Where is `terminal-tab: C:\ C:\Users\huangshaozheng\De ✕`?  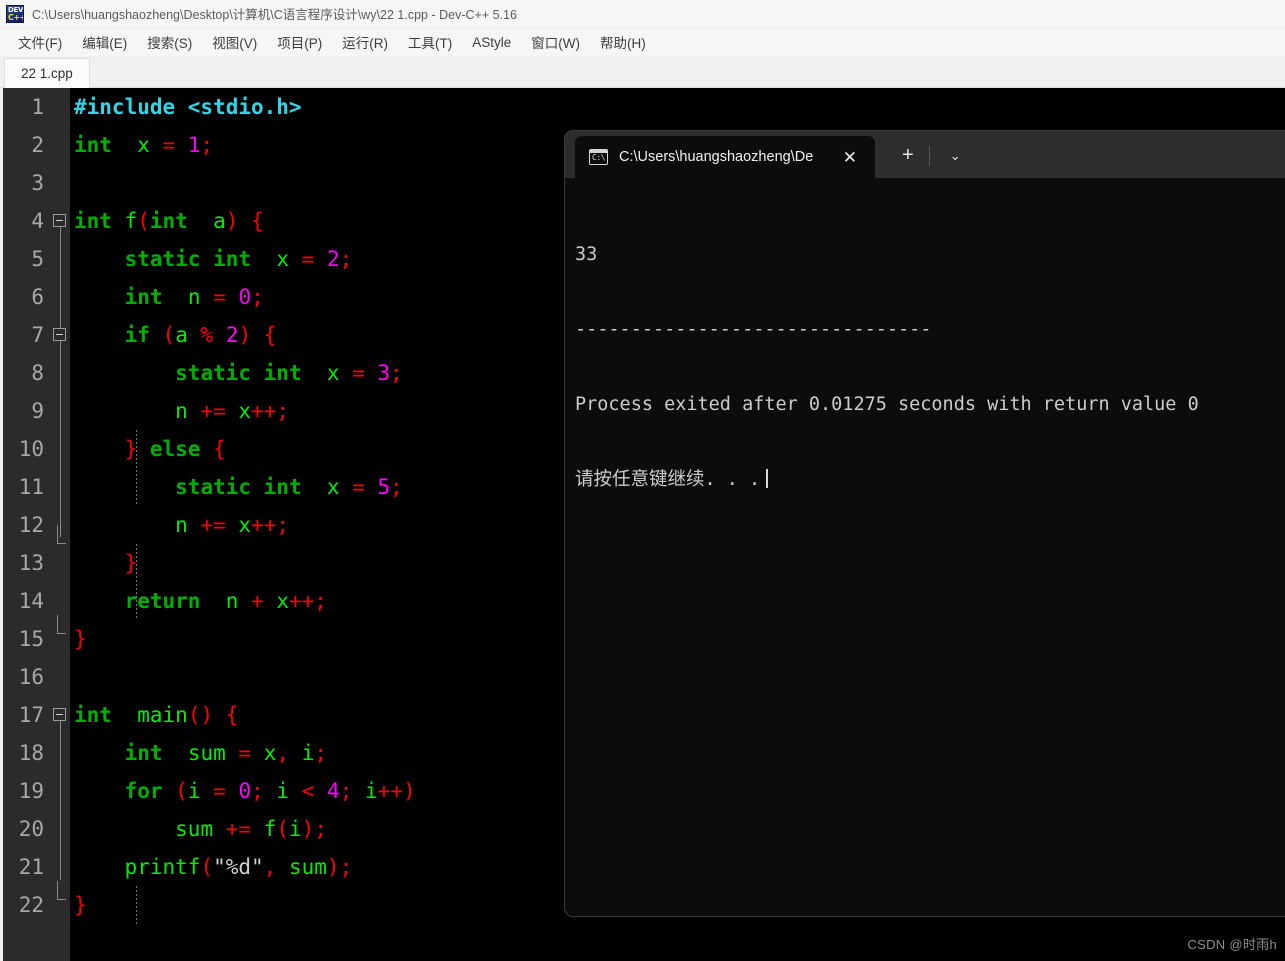
terminal-tab: C:\ C:\Users\huangshaozheng\De ✕ is located at coordinates (725, 157).